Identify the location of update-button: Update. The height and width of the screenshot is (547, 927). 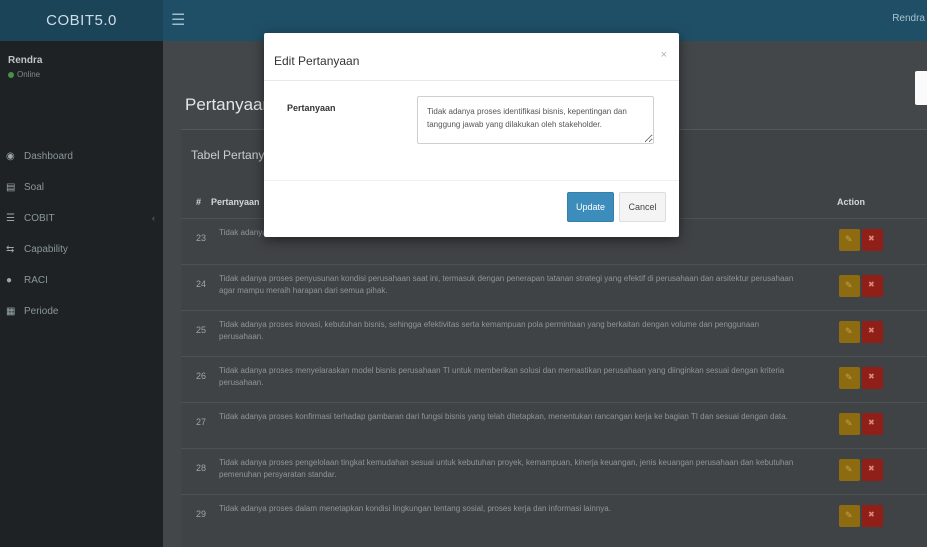
(590, 207).